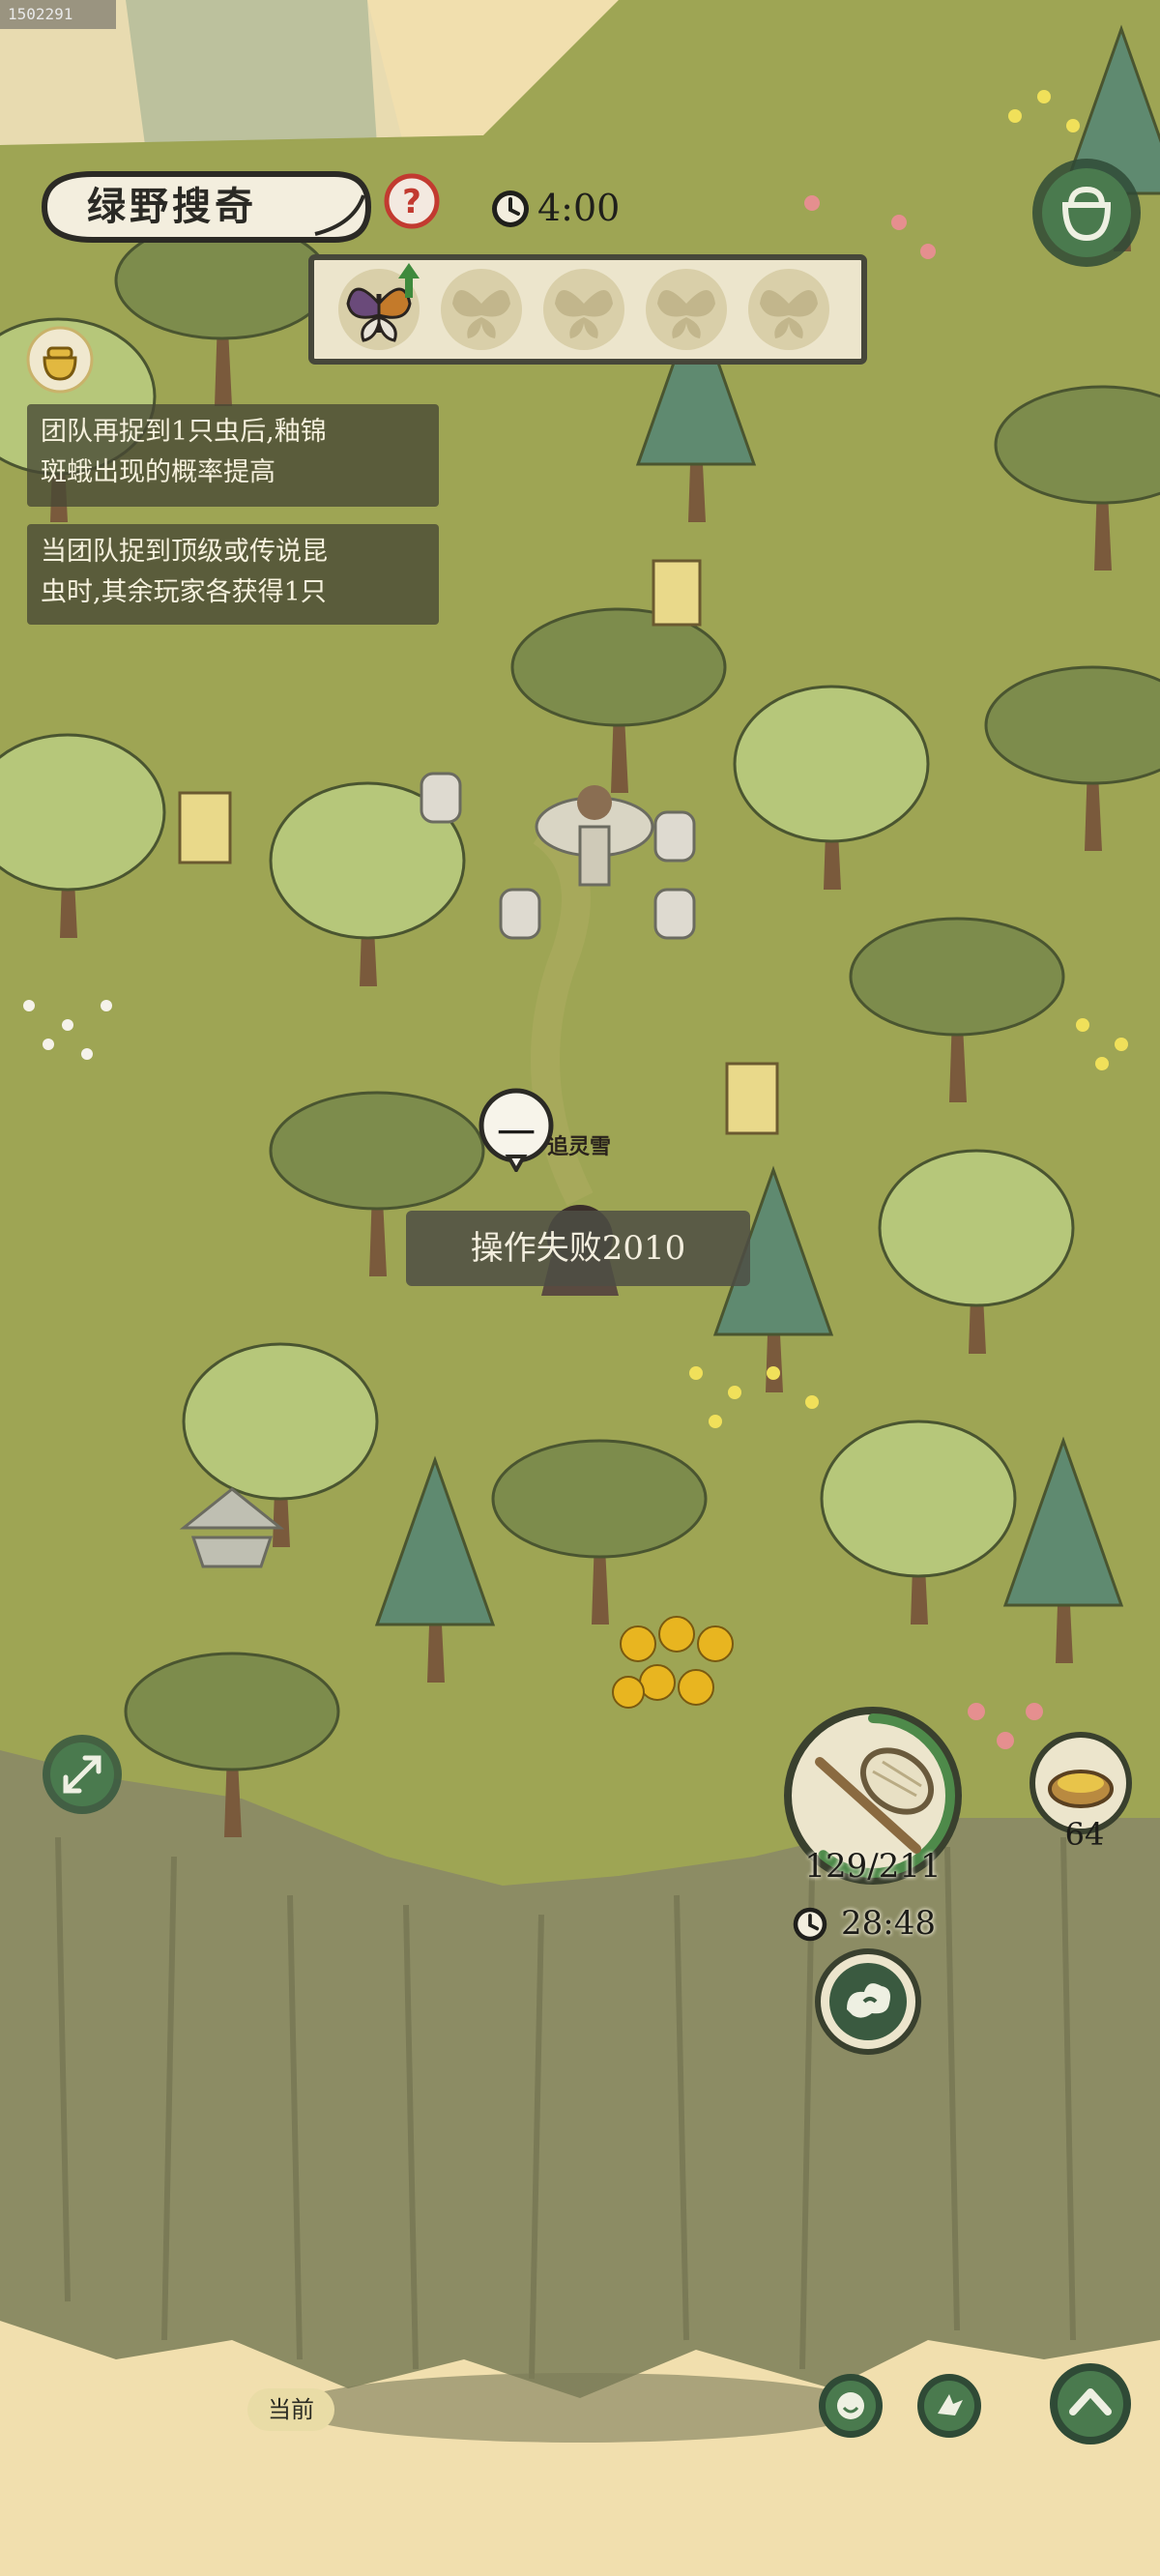  What do you see at coordinates (184, 432) in the screenshot?
I see `info-tip-1-line-1: 团队再捉到1只虫后,釉锦` at bounding box center [184, 432].